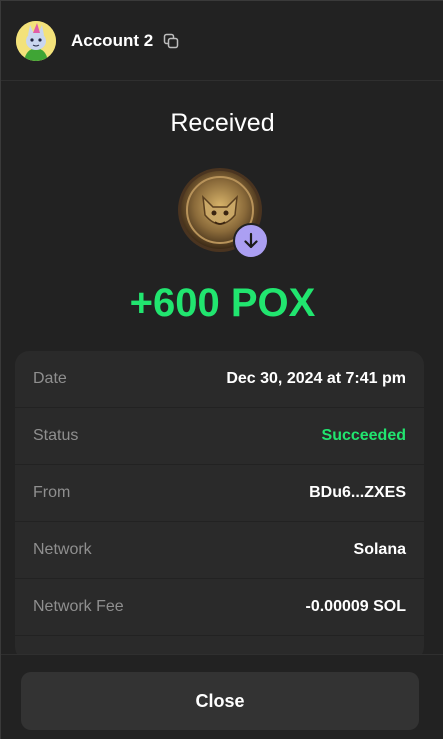  Describe the element at coordinates (36, 40) in the screenshot. I see `account-avatar` at that location.